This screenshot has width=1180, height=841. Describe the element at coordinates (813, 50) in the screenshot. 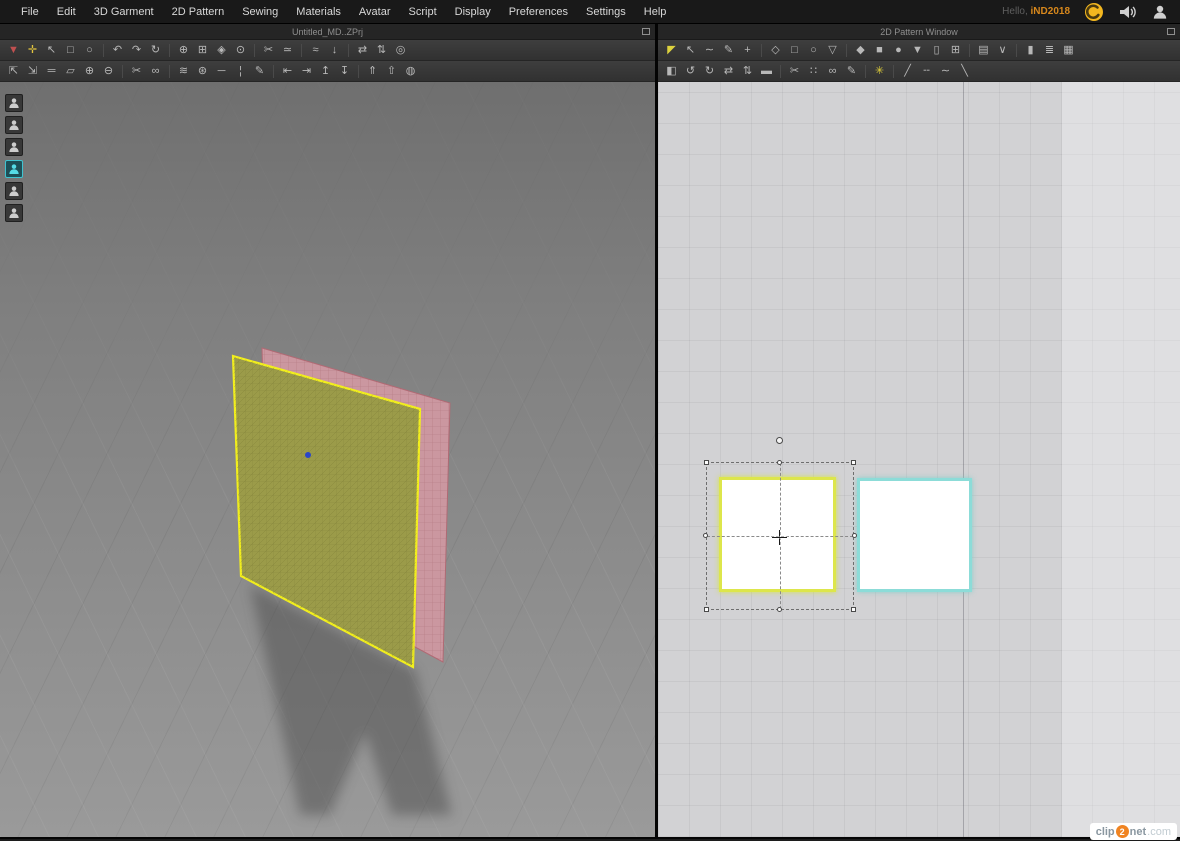

I see `circle-tool: ○` at that location.